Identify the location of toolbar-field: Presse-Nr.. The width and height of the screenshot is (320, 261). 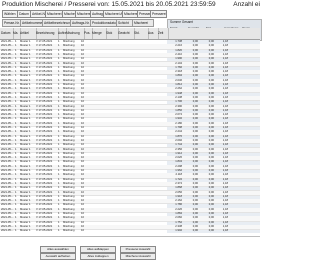
(12, 23).